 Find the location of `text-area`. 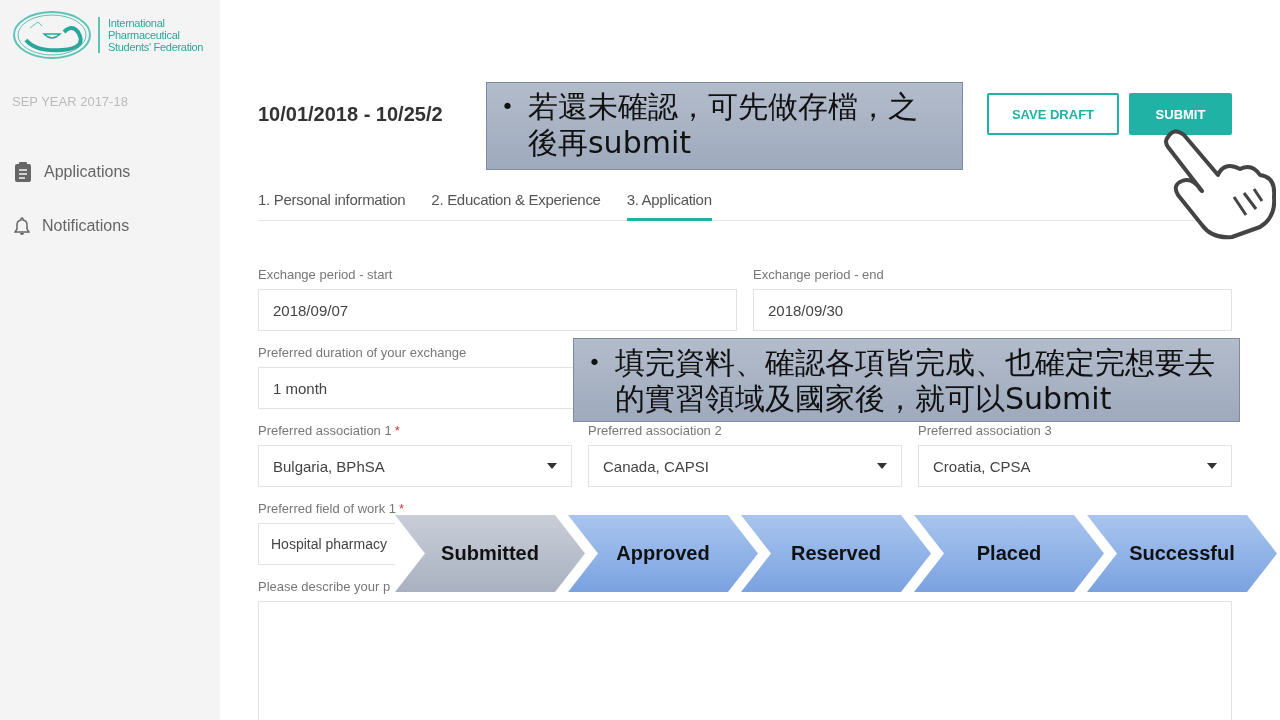

text-area is located at coordinates (745, 660).